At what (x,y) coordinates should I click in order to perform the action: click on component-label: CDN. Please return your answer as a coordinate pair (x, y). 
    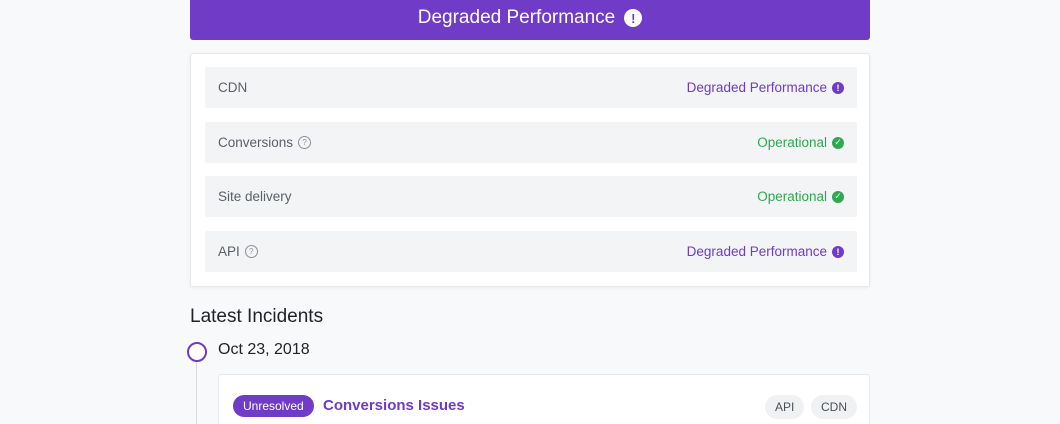
    Looking at the image, I should click on (233, 87).